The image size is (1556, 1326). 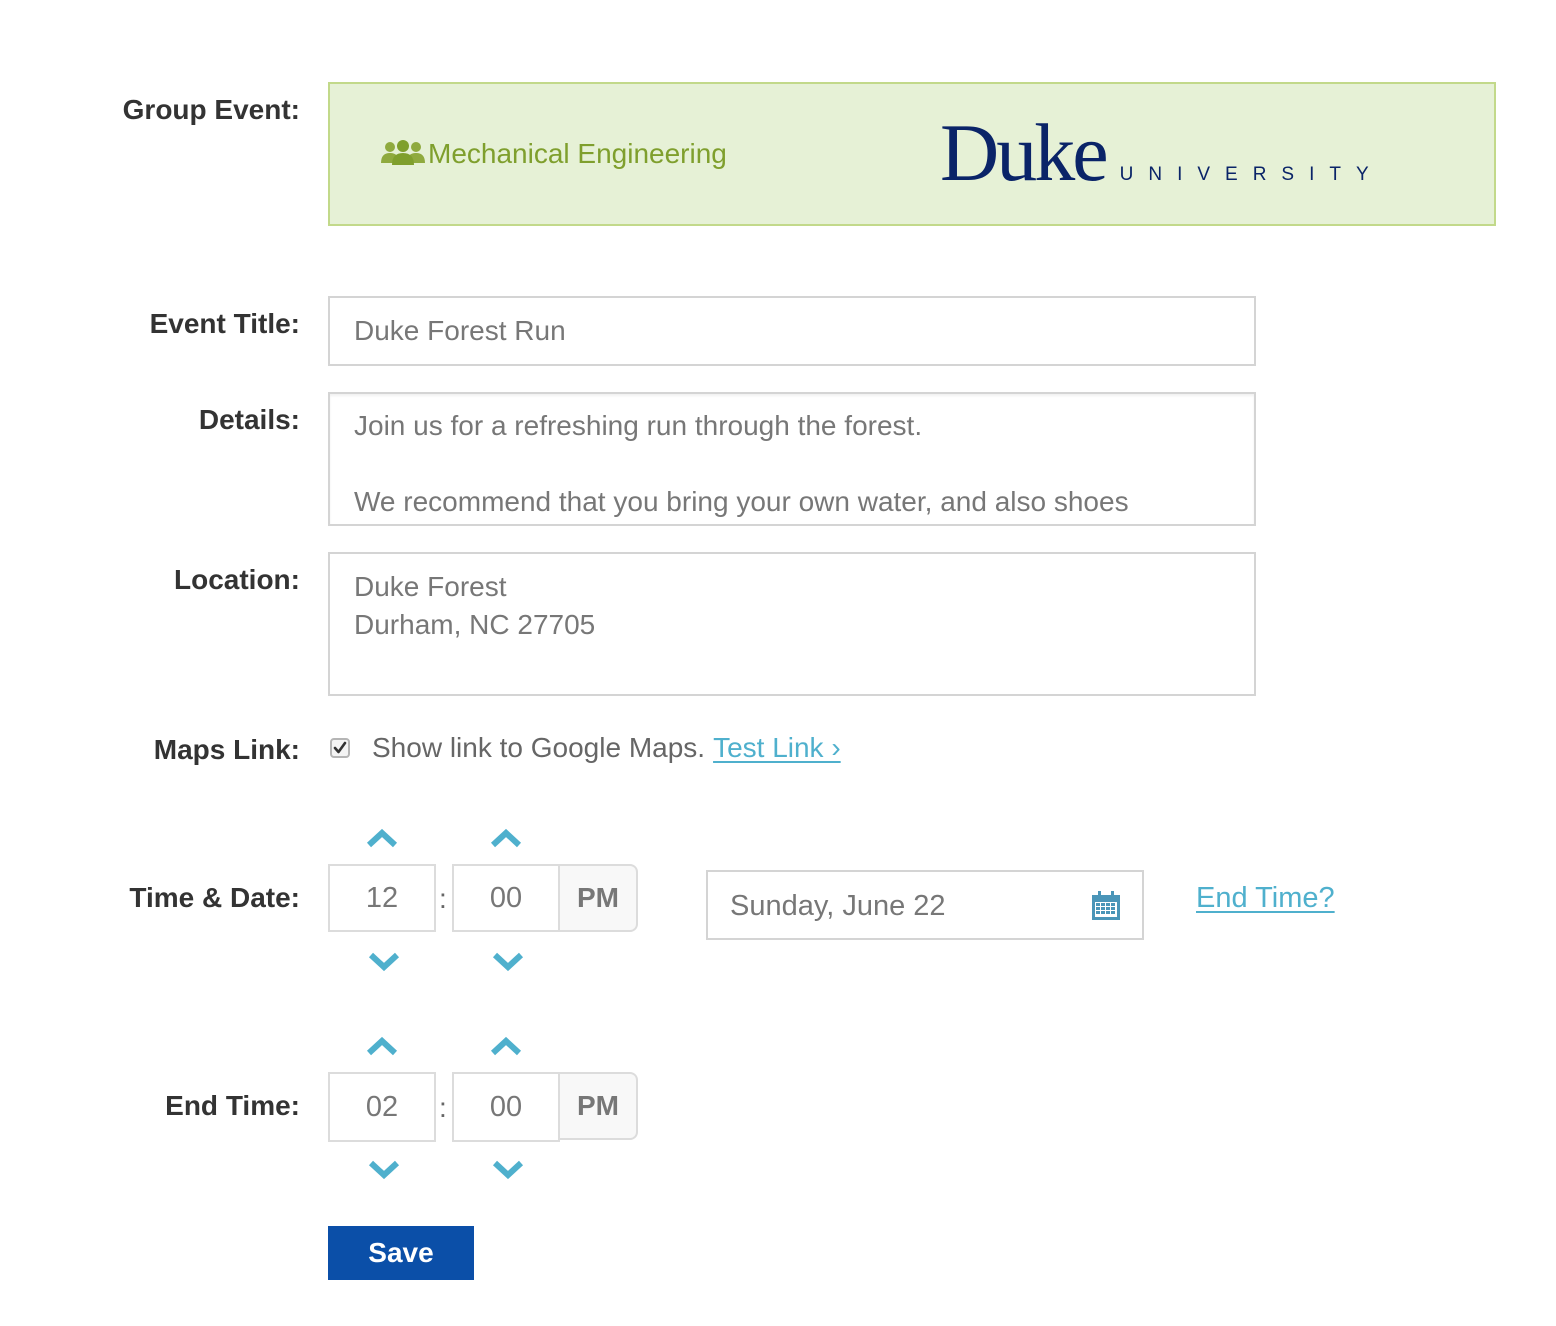 What do you see at coordinates (460, 330) in the screenshot?
I see `event-title-value: Duke Forest Run` at bounding box center [460, 330].